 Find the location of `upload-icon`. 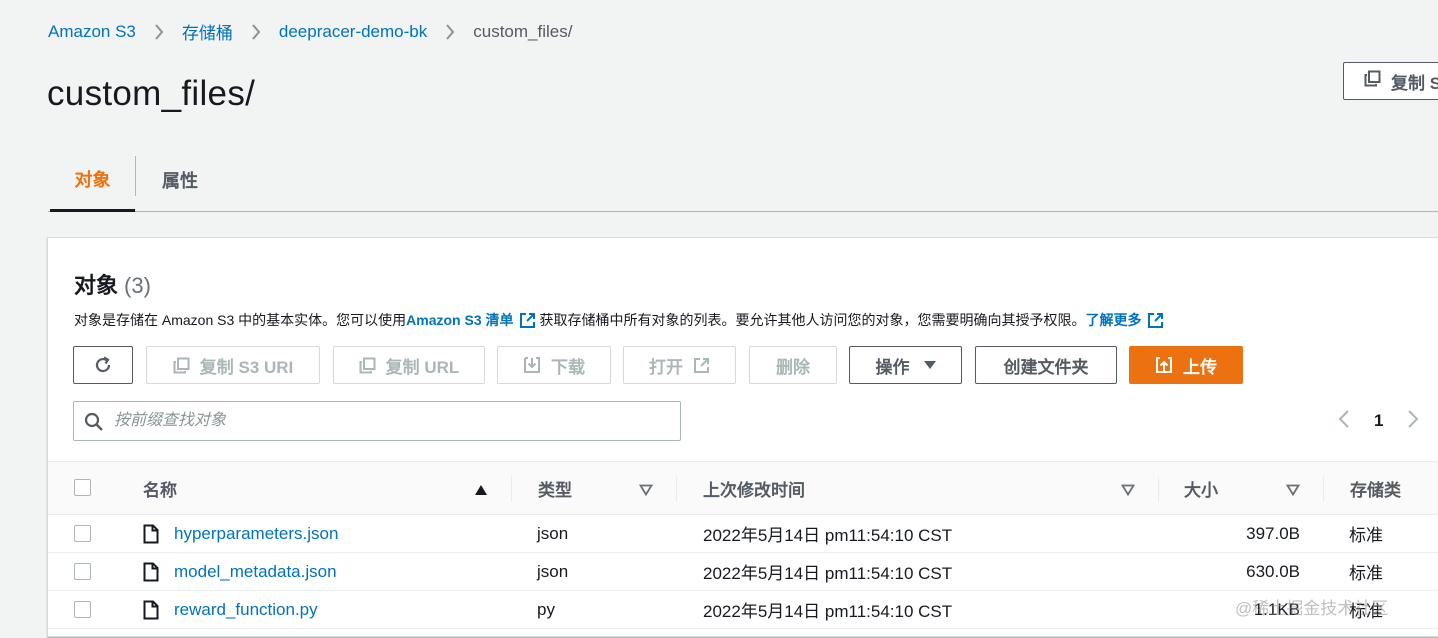

upload-icon is located at coordinates (1164, 365).